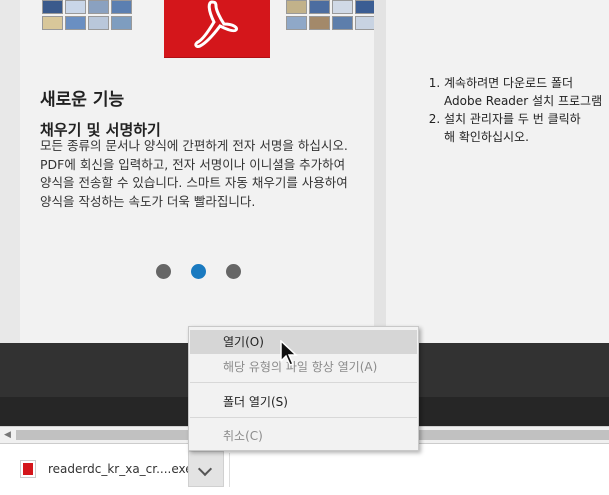 The height and width of the screenshot is (495, 609). I want to click on carousel-dot-active, so click(198, 271).